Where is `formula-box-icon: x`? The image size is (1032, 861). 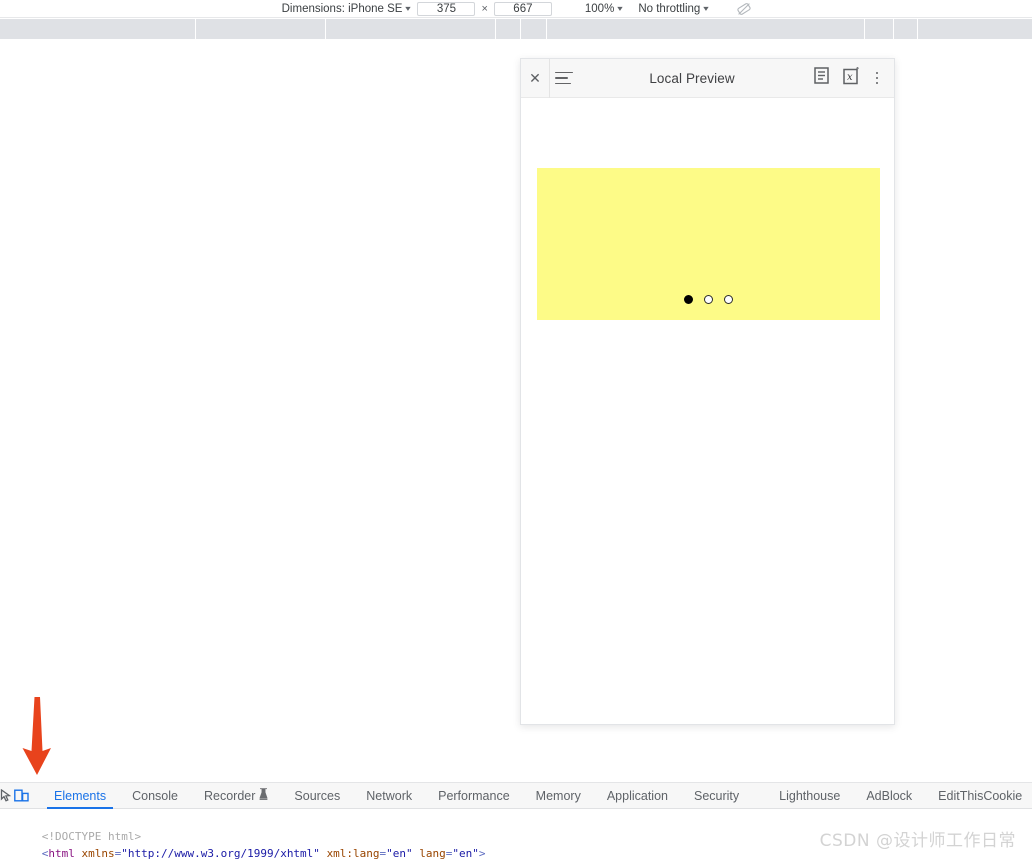
formula-box-icon: x is located at coordinates (851, 78).